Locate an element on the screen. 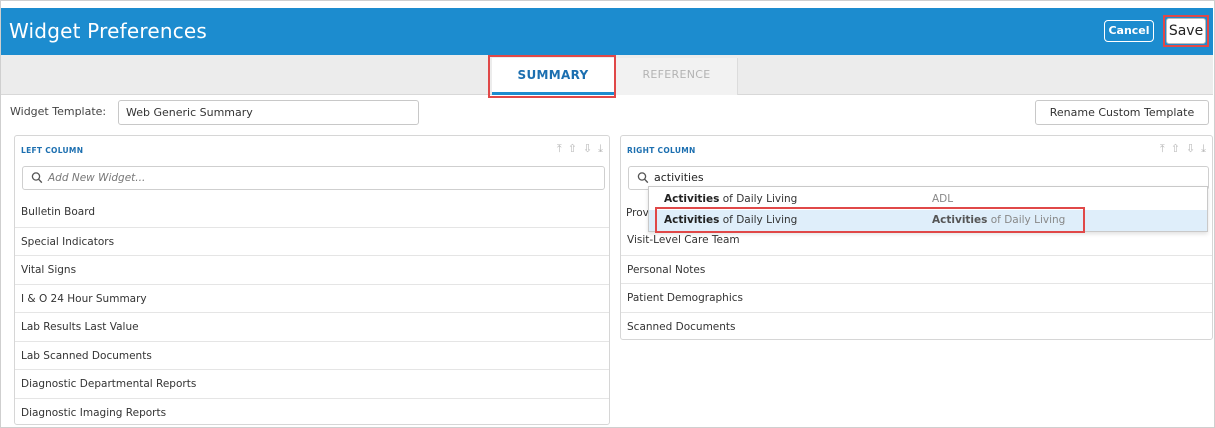 Image resolution: width=1215 pixels, height=428 pixels. cancel-button: Cancel is located at coordinates (1129, 31).